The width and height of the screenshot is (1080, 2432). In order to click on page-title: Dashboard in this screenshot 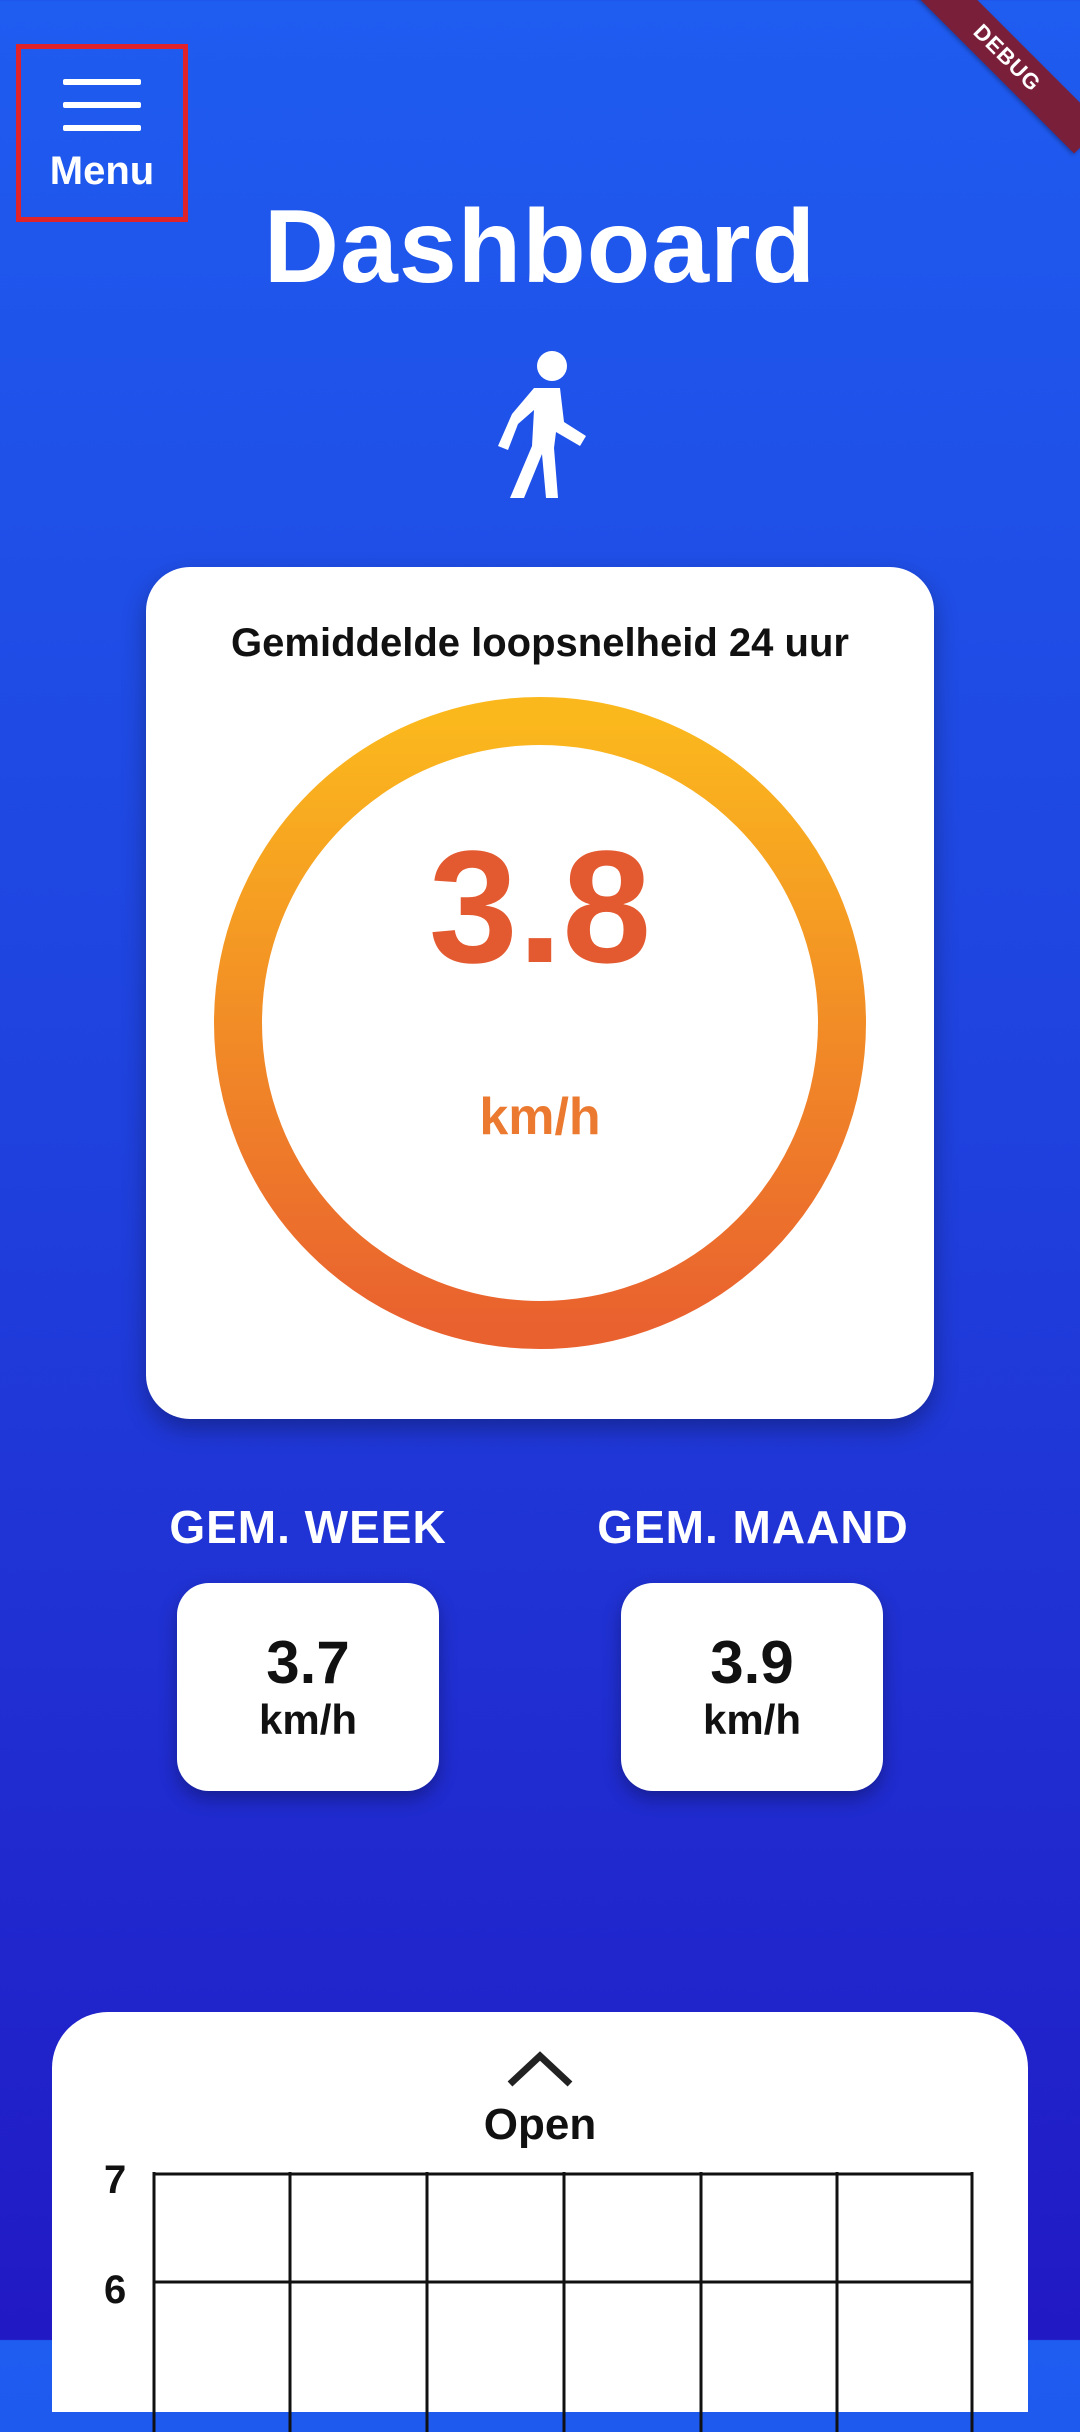, I will do `click(540, 247)`.